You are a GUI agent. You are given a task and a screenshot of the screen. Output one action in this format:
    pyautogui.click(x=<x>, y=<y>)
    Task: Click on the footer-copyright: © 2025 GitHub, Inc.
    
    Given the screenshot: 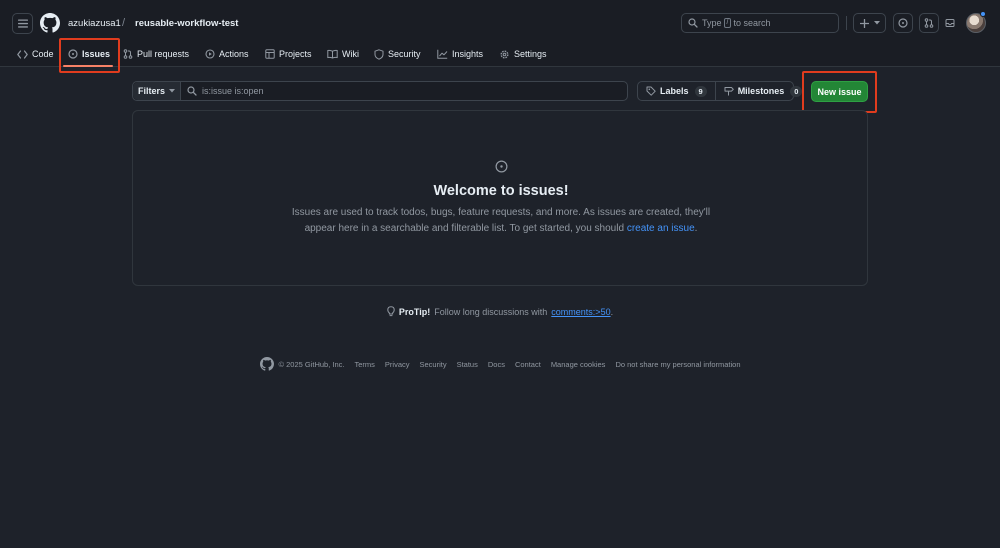 What is the action you would take?
    pyautogui.click(x=302, y=364)
    